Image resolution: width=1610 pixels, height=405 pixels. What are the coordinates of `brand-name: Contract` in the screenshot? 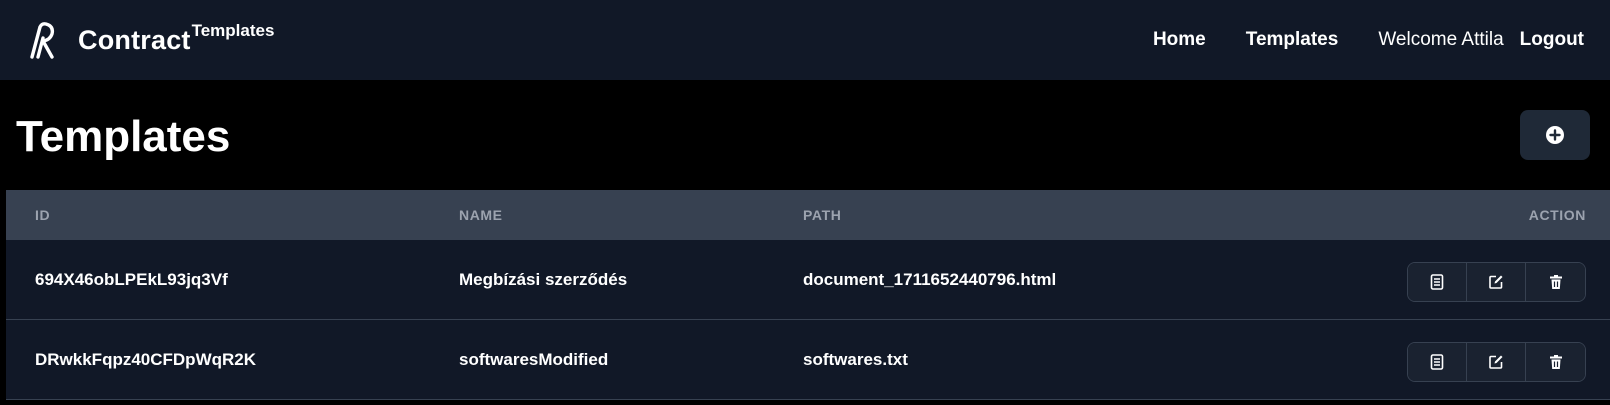 It's located at (134, 39).